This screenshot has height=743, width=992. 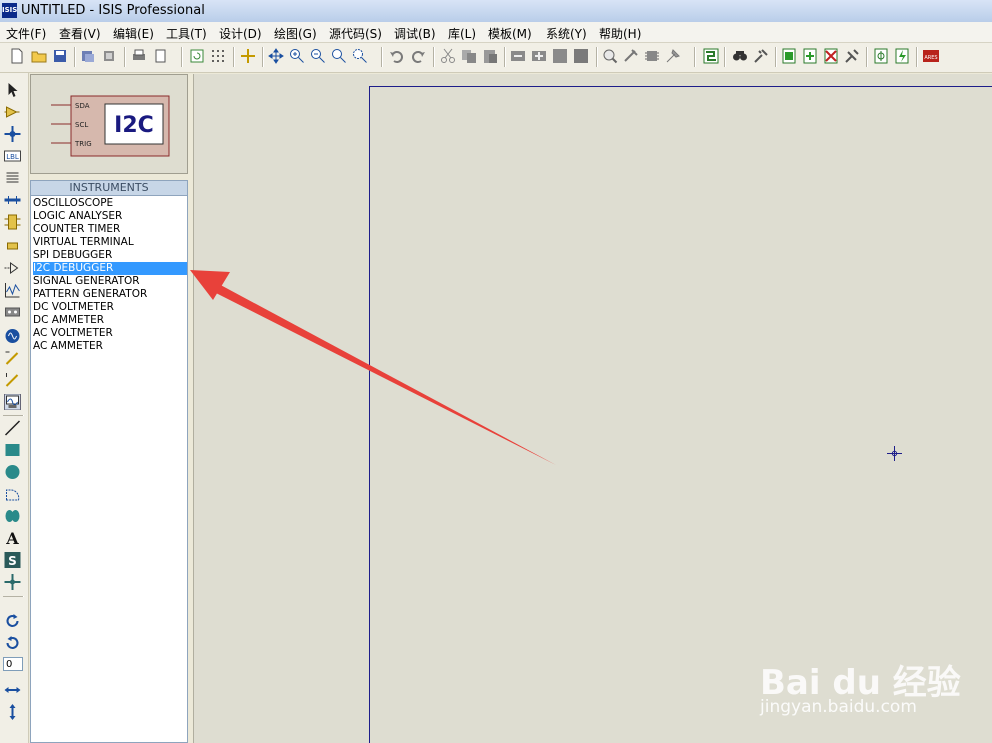 What do you see at coordinates (560, 56) in the screenshot?
I see `block-rotate-icon` at bounding box center [560, 56].